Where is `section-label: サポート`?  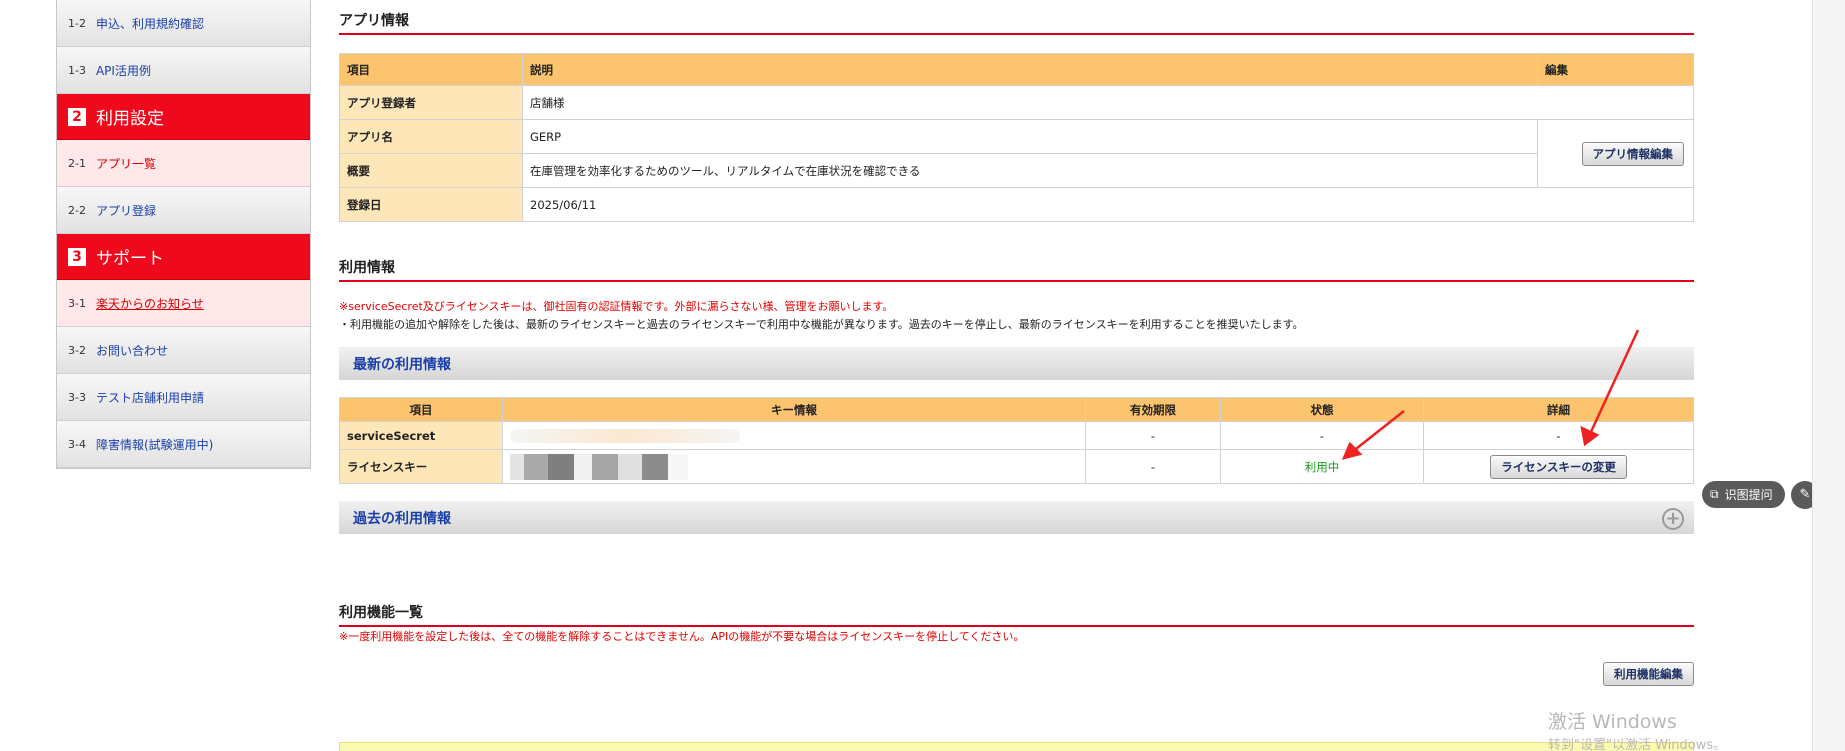
section-label: サポート is located at coordinates (130, 259).